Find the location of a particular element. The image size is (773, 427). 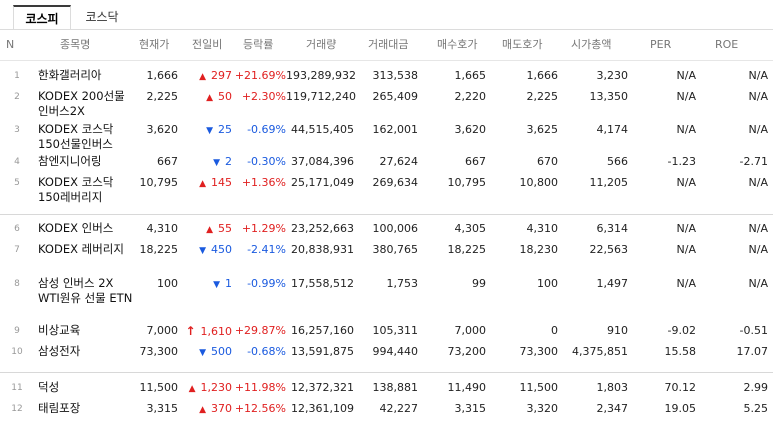

market-cap: 2,347 is located at coordinates (612, 408).